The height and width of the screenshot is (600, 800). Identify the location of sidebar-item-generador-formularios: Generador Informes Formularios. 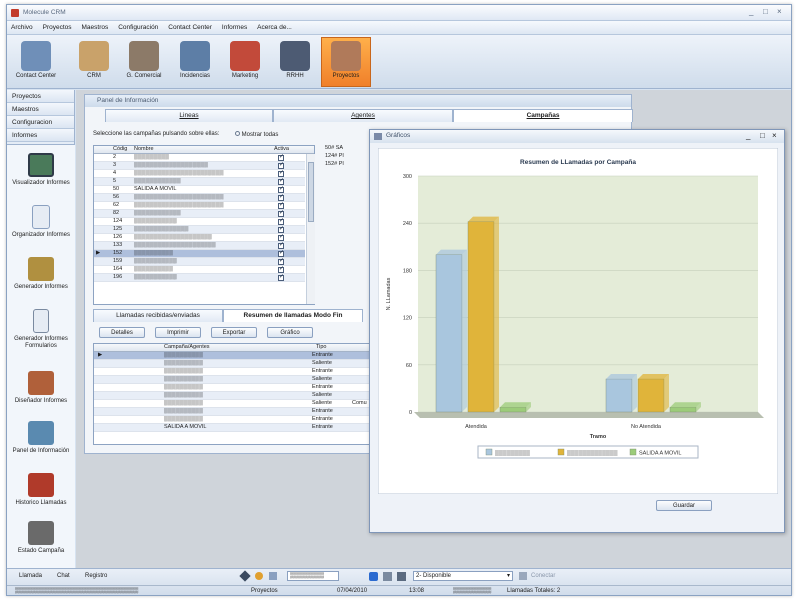
(41, 329).